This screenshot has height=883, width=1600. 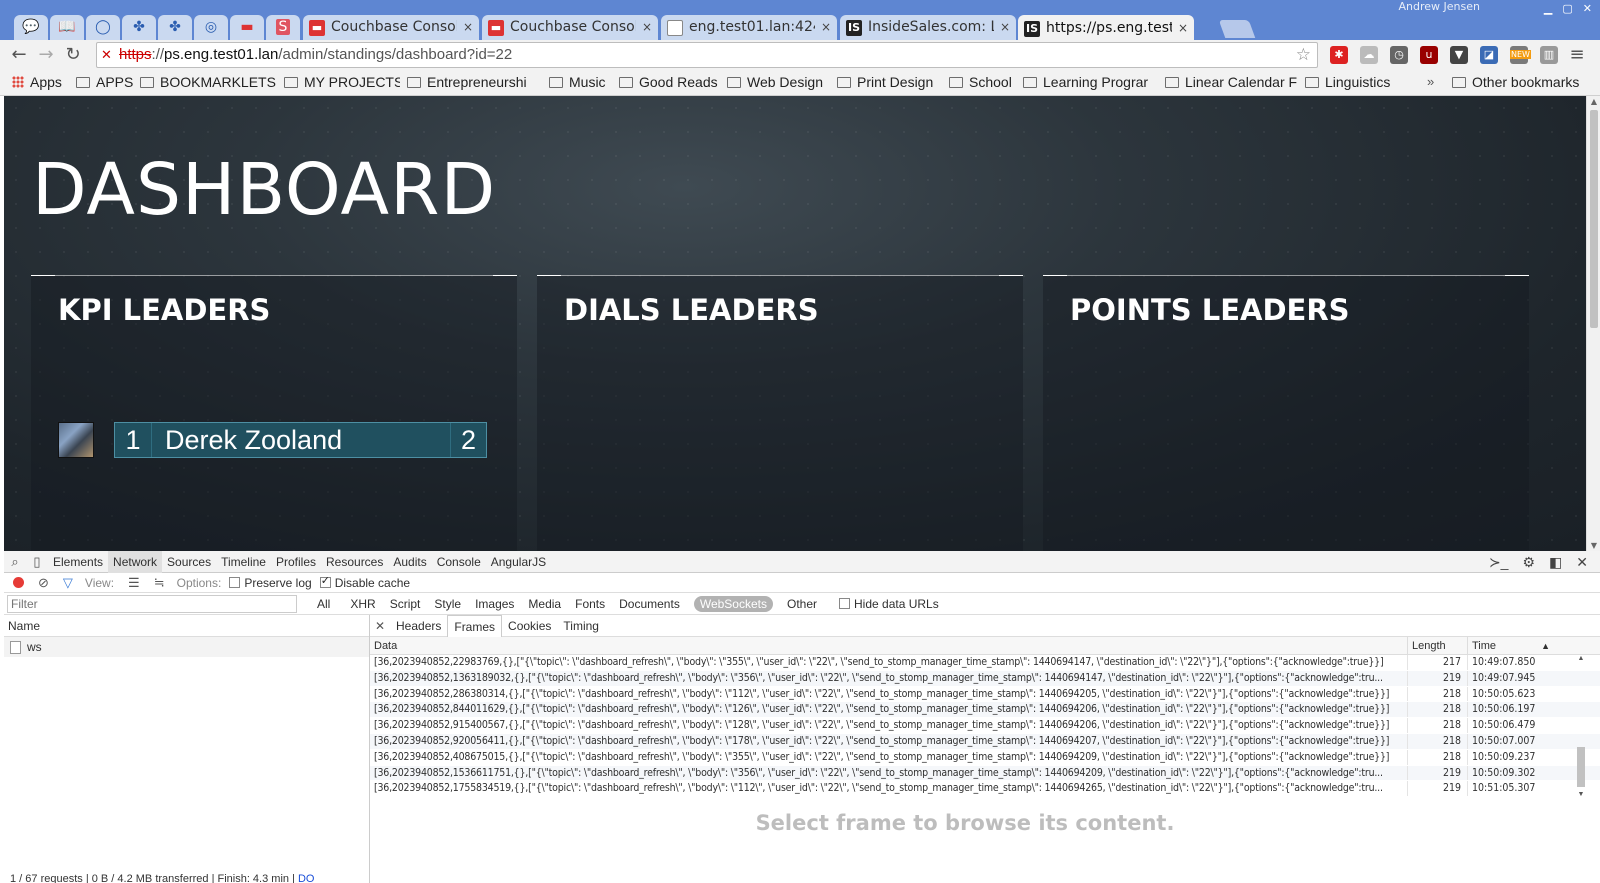 What do you see at coordinates (570, 27) in the screenshot?
I see `tab-couchbase-2: ▬ Couchbase Console ×` at bounding box center [570, 27].